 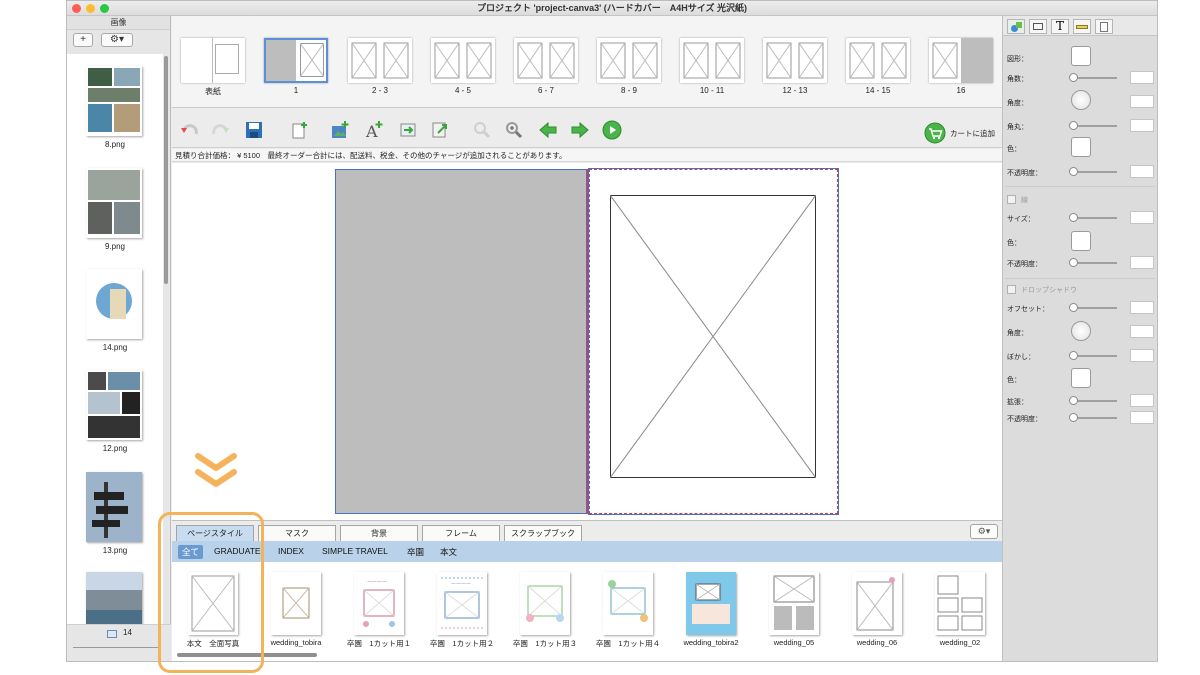 What do you see at coordinates (1081, 147) in the screenshot?
I see `fill-color-swatch` at bounding box center [1081, 147].